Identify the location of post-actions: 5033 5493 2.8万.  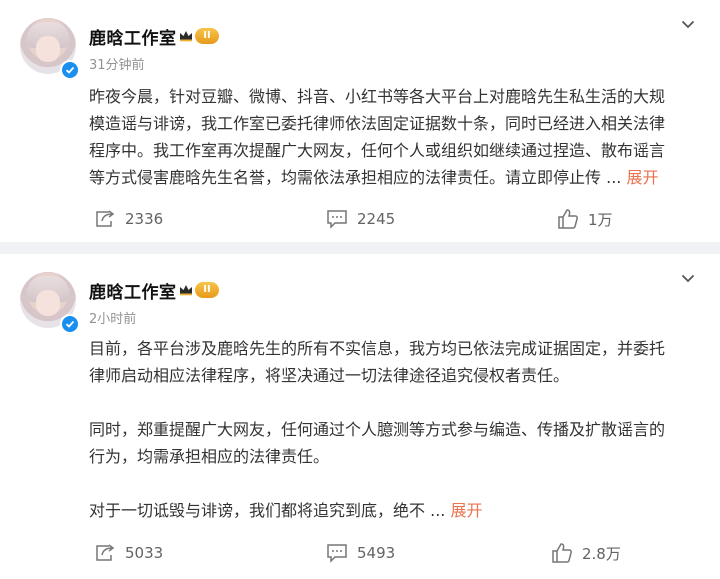
(360, 553).